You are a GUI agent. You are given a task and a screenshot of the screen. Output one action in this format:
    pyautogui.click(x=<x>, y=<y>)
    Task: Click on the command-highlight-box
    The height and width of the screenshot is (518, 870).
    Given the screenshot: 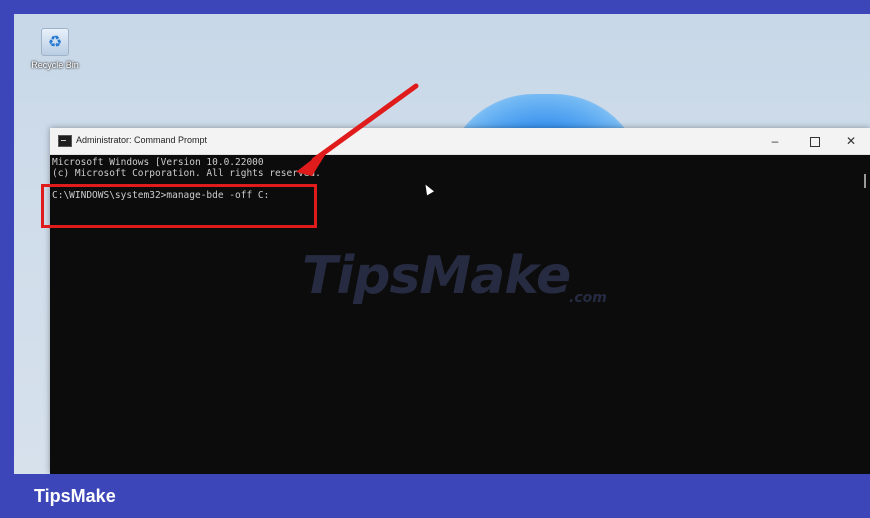 What is the action you would take?
    pyautogui.click(x=179, y=206)
    